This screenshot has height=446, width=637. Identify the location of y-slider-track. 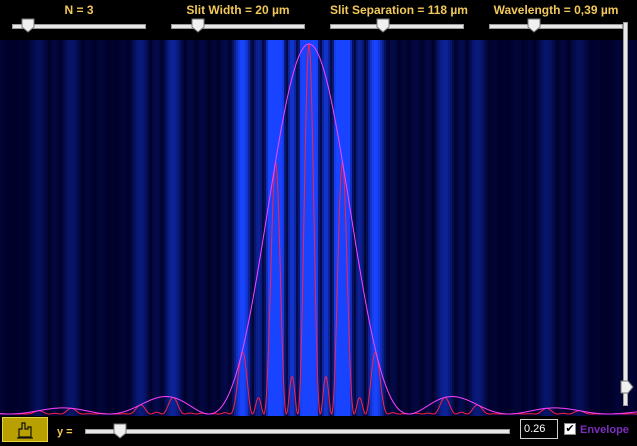
(297, 431).